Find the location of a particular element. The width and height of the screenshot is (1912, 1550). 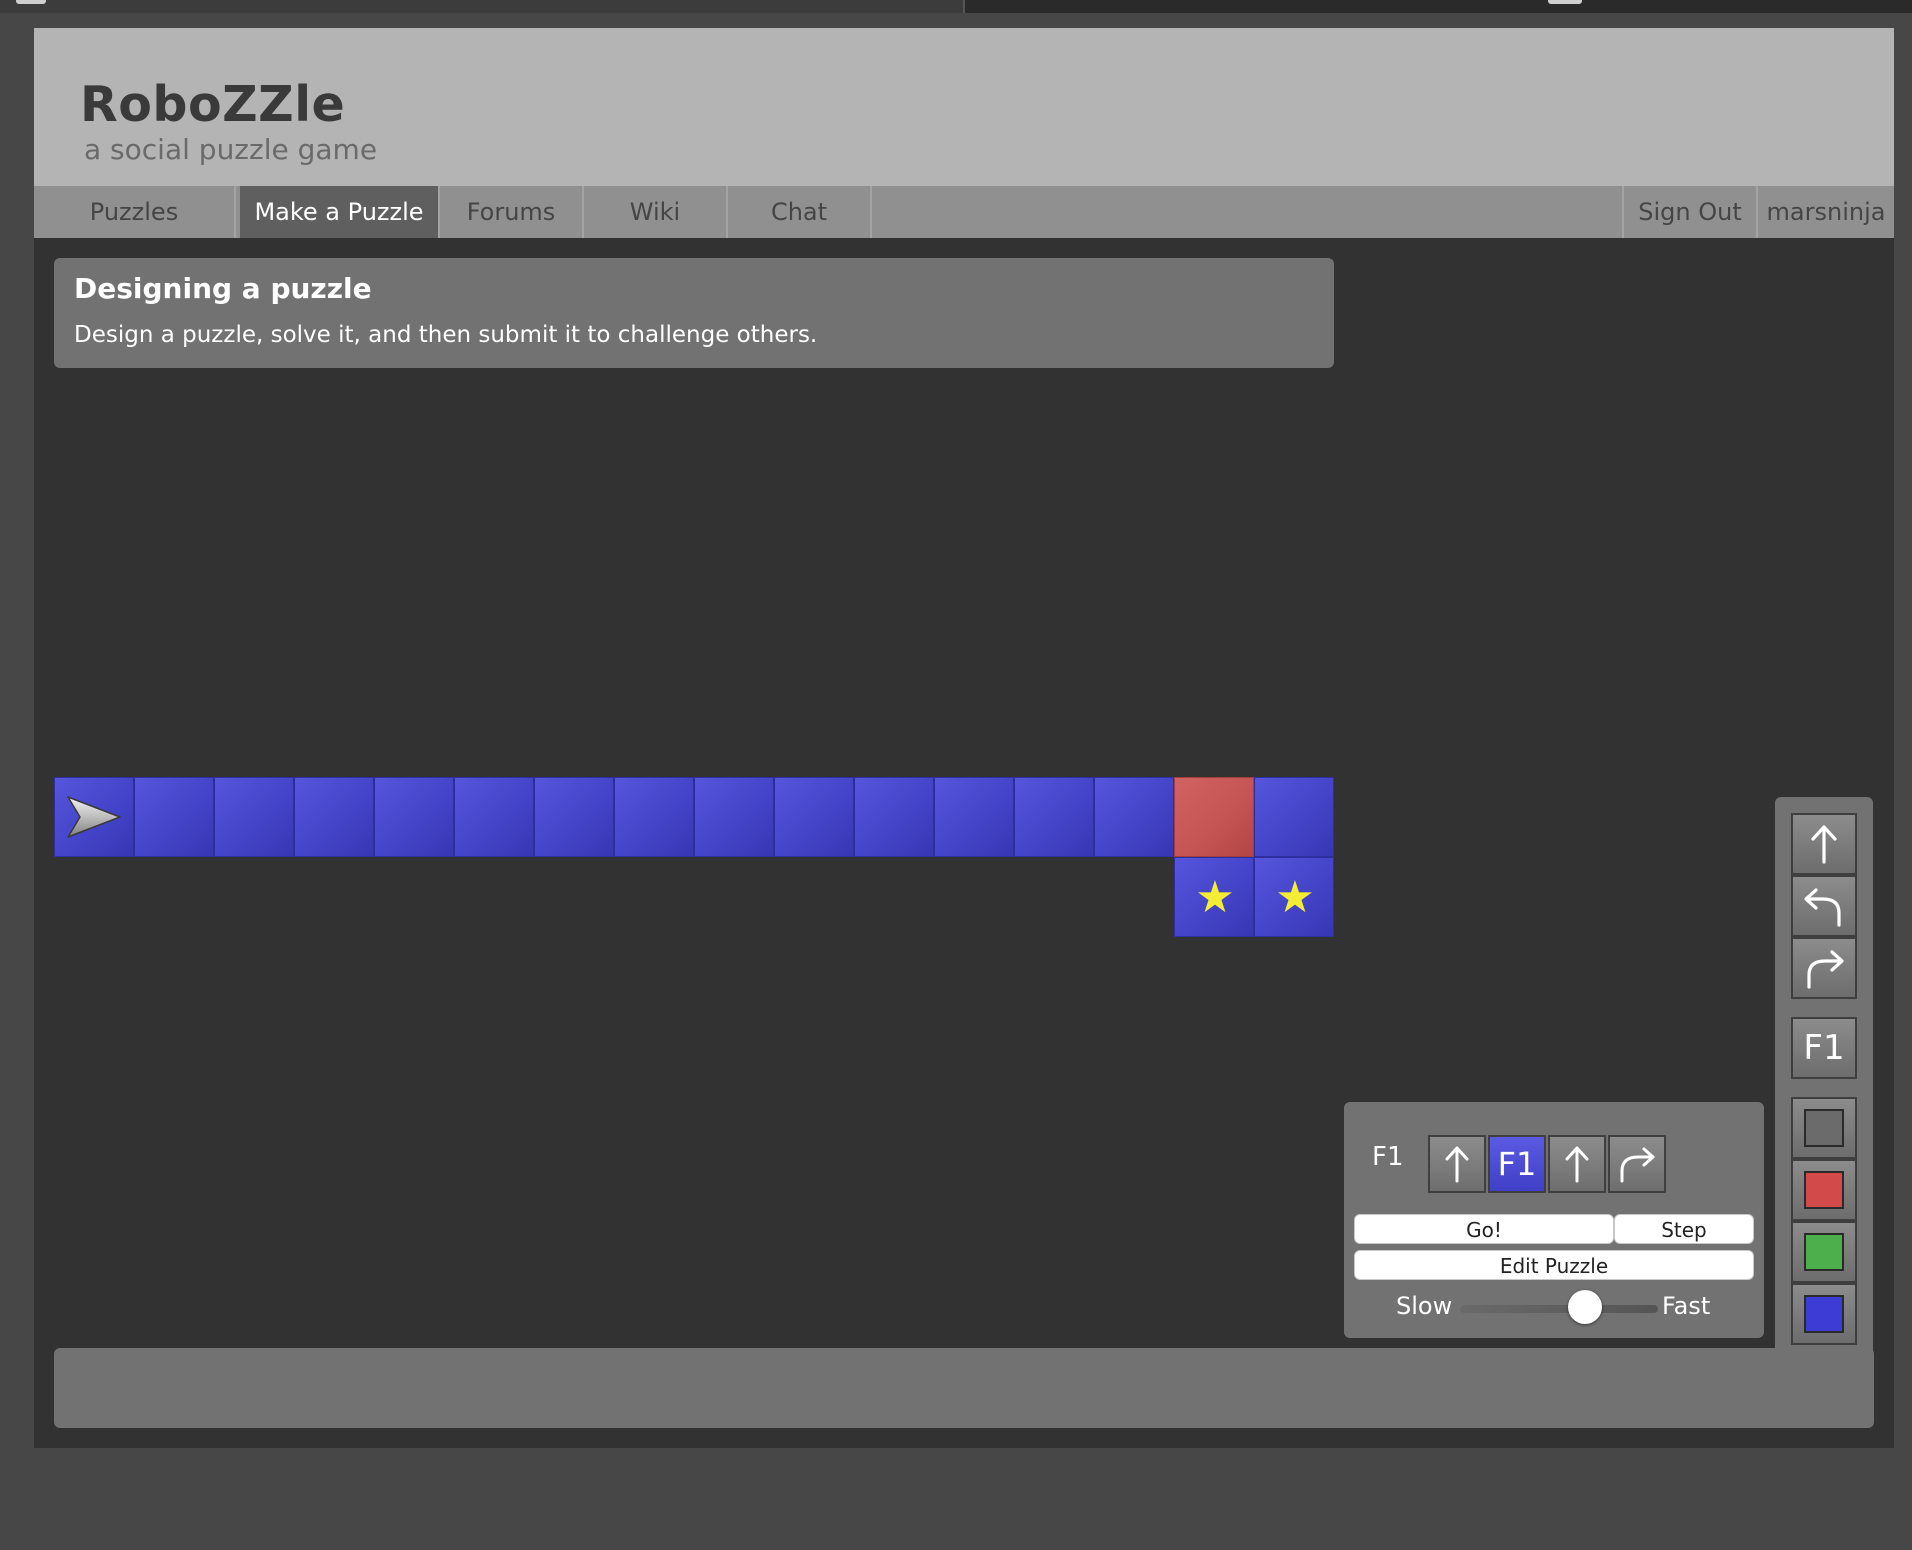

palette-function-label: F1 is located at coordinates (1824, 1048).